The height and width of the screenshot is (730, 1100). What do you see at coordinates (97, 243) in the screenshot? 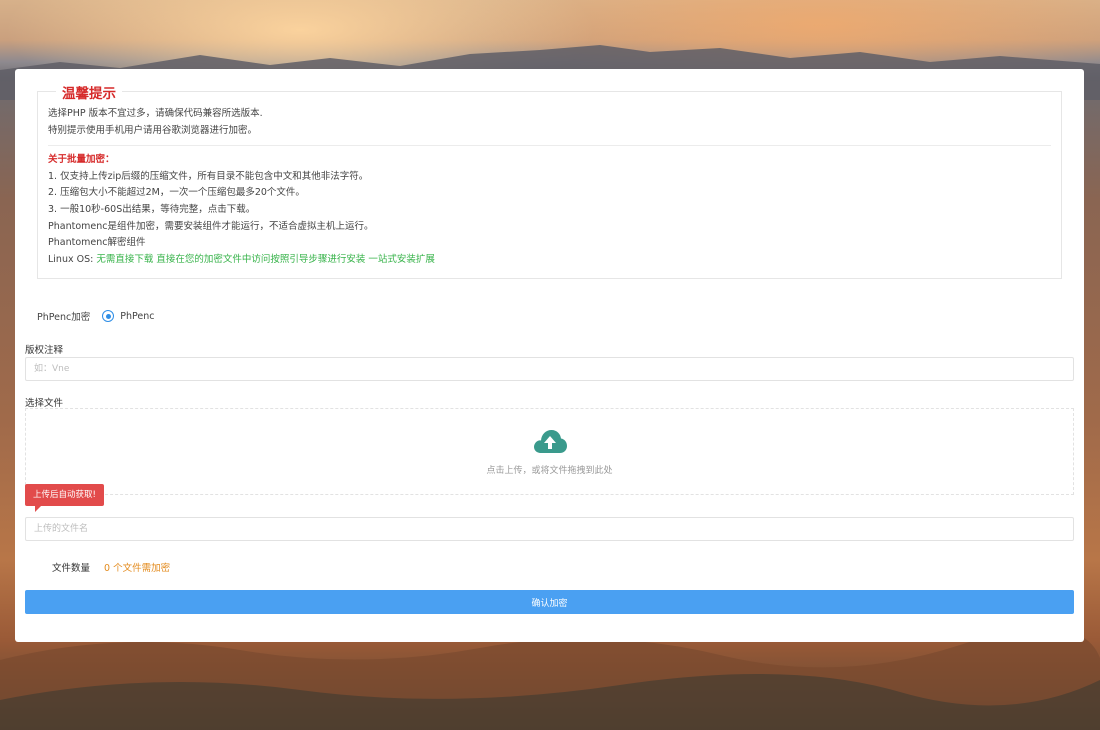
I see `phantomenc-component: Phantomenc解密组件` at bounding box center [97, 243].